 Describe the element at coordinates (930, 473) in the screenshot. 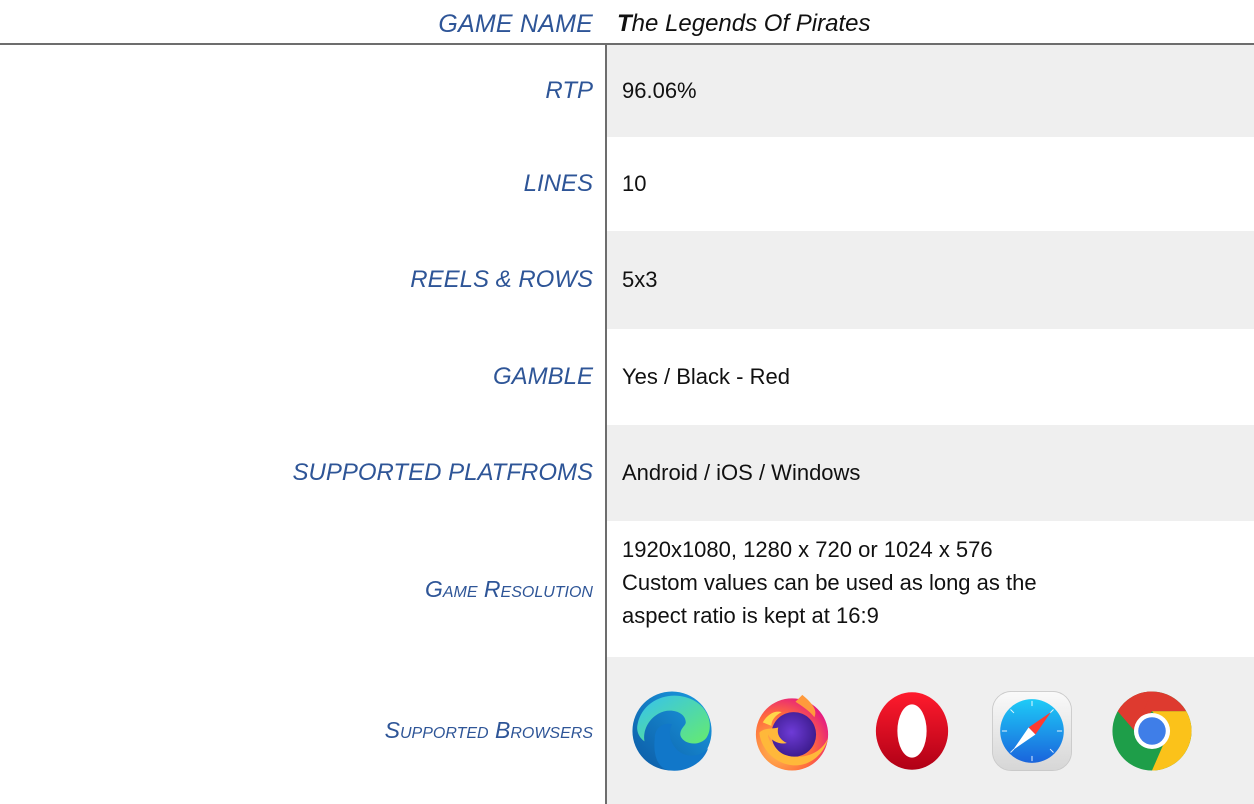

I see `platforms-value: Android / iOS / Windows` at that location.